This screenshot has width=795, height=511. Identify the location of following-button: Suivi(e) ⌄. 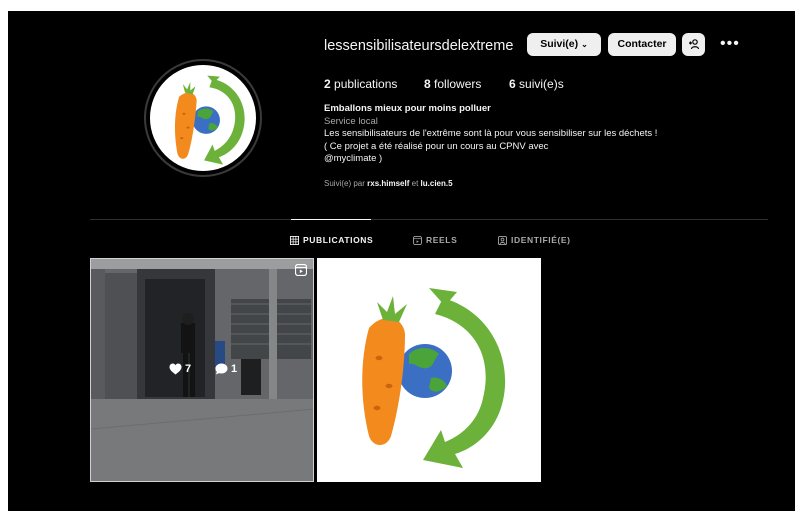
(564, 44).